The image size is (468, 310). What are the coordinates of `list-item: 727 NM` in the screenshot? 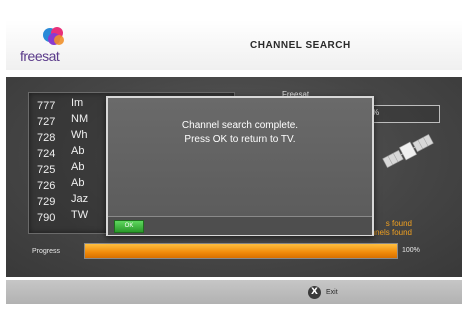 It's located at (62, 120).